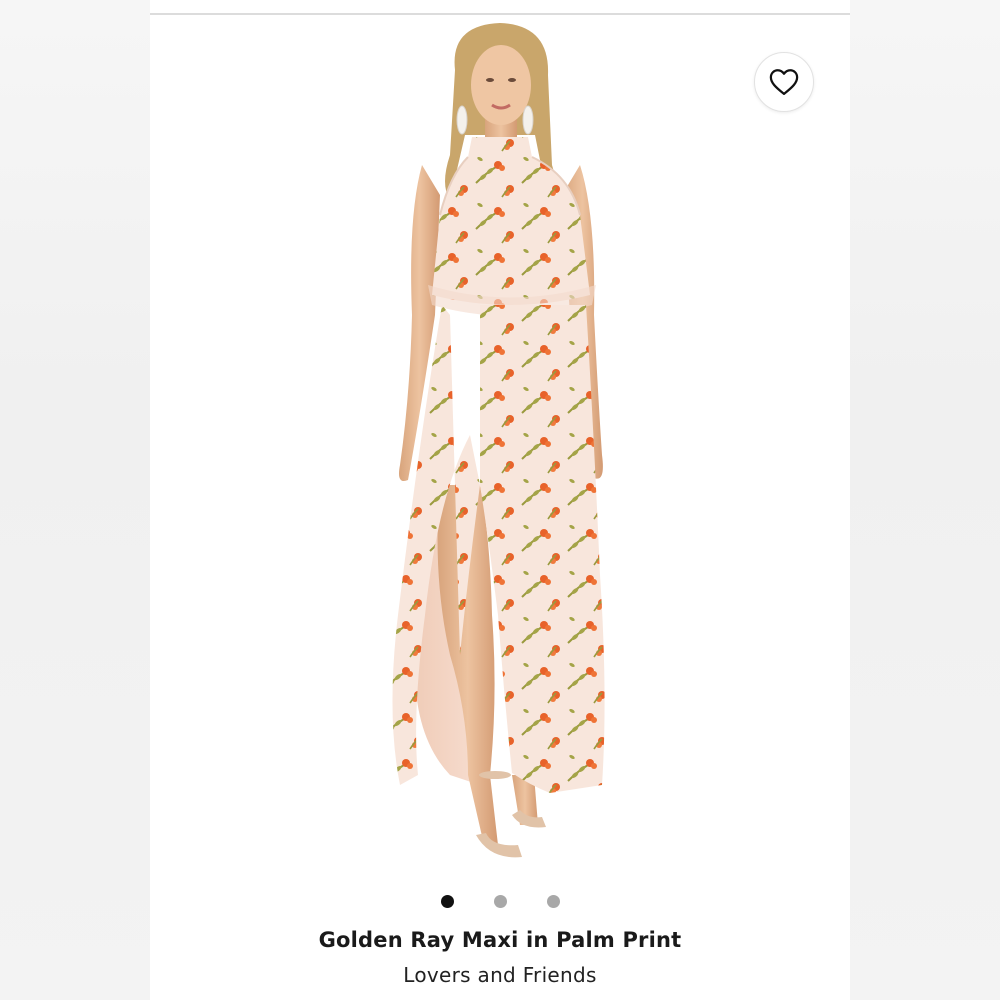 Image resolution: width=1000 pixels, height=1000 pixels. Describe the element at coordinates (500, 940) in the screenshot. I see `product-title: Golden Ray Maxi in Palm Print` at that location.